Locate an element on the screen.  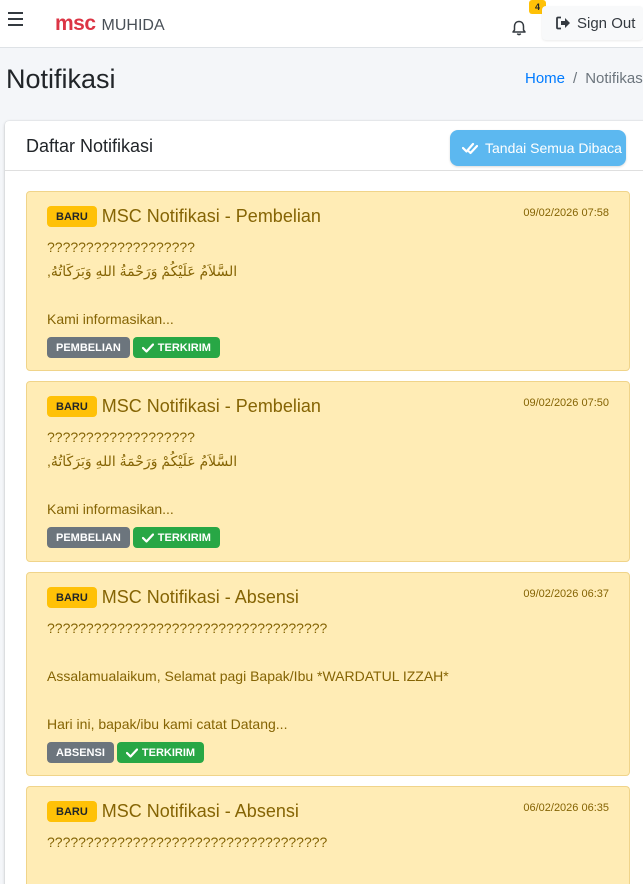
hamburger-menu-icon is located at coordinates (15, 20).